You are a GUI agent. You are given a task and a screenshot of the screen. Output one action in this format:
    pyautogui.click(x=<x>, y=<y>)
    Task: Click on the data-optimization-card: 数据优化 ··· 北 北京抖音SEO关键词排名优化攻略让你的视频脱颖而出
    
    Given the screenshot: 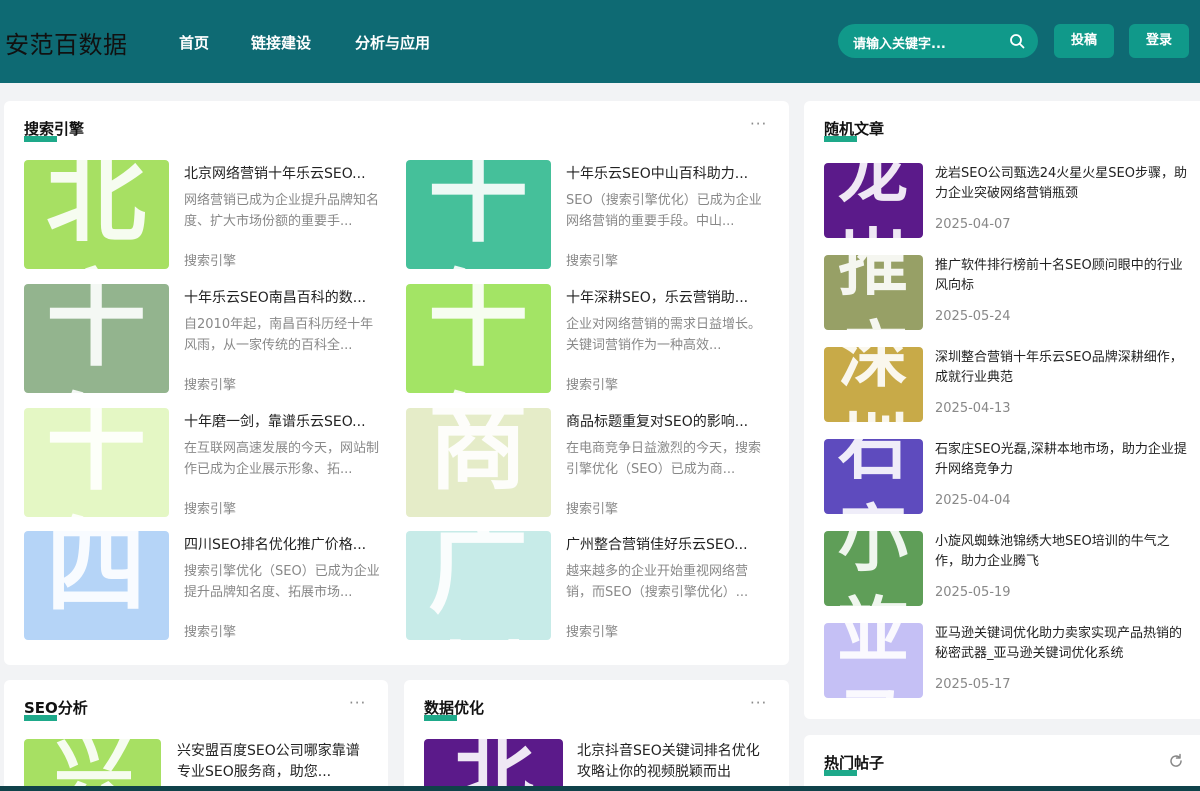 What is the action you would take?
    pyautogui.click(x=596, y=735)
    